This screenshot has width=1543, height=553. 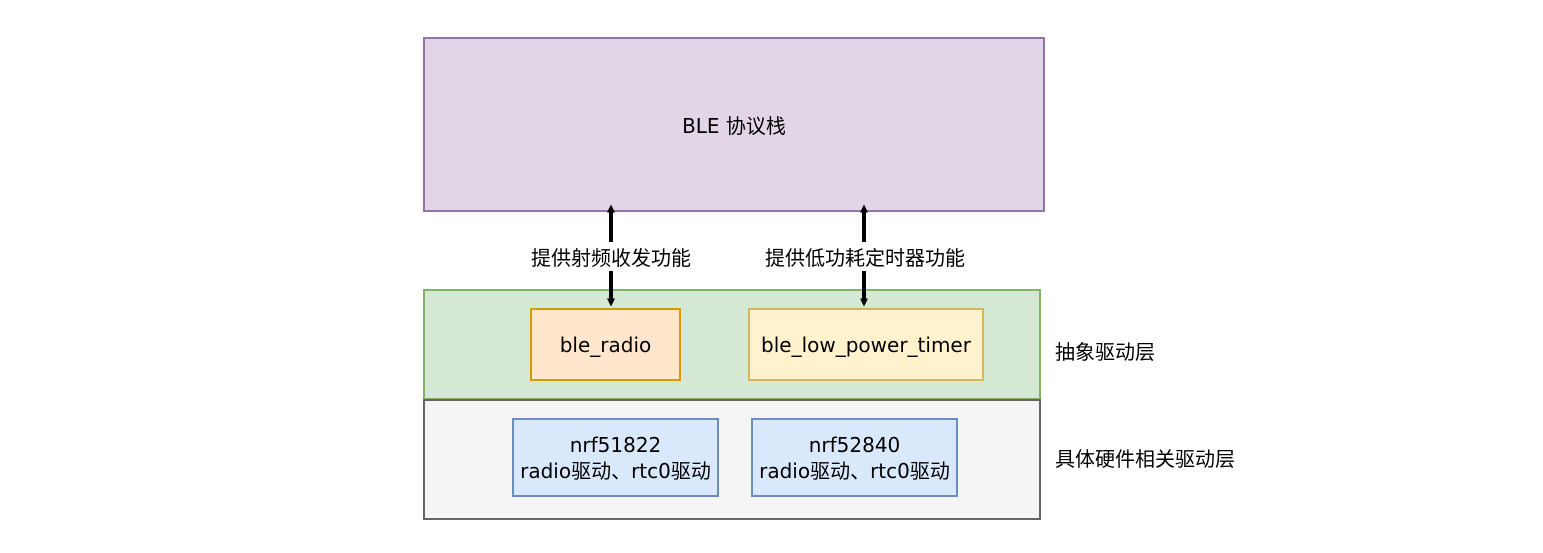 What do you see at coordinates (737, 255) in the screenshot?
I see `connection-arrows` at bounding box center [737, 255].